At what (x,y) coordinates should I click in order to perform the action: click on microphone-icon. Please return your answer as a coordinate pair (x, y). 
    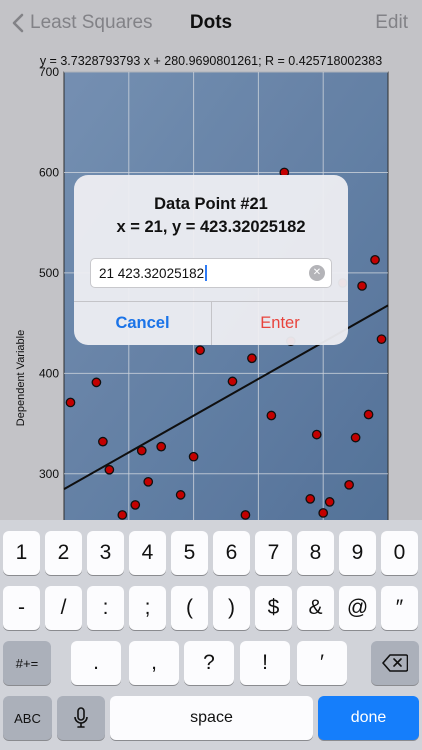
    Looking at the image, I should click on (81, 717).